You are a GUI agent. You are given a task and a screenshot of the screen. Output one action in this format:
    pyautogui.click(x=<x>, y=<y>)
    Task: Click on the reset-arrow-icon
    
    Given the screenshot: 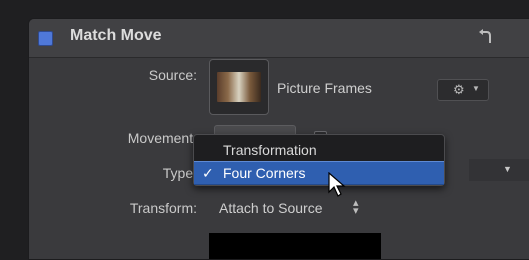 What is the action you would take?
    pyautogui.click(x=485, y=37)
    